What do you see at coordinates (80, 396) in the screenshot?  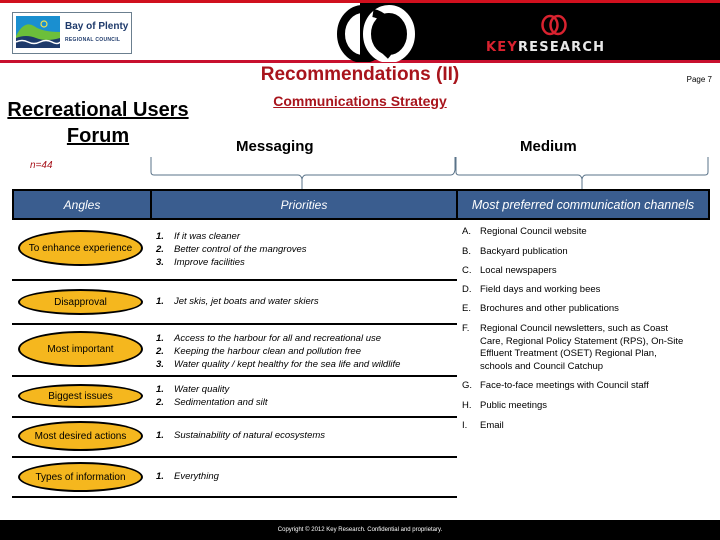 I see `angle-oval: Biggest issues` at bounding box center [80, 396].